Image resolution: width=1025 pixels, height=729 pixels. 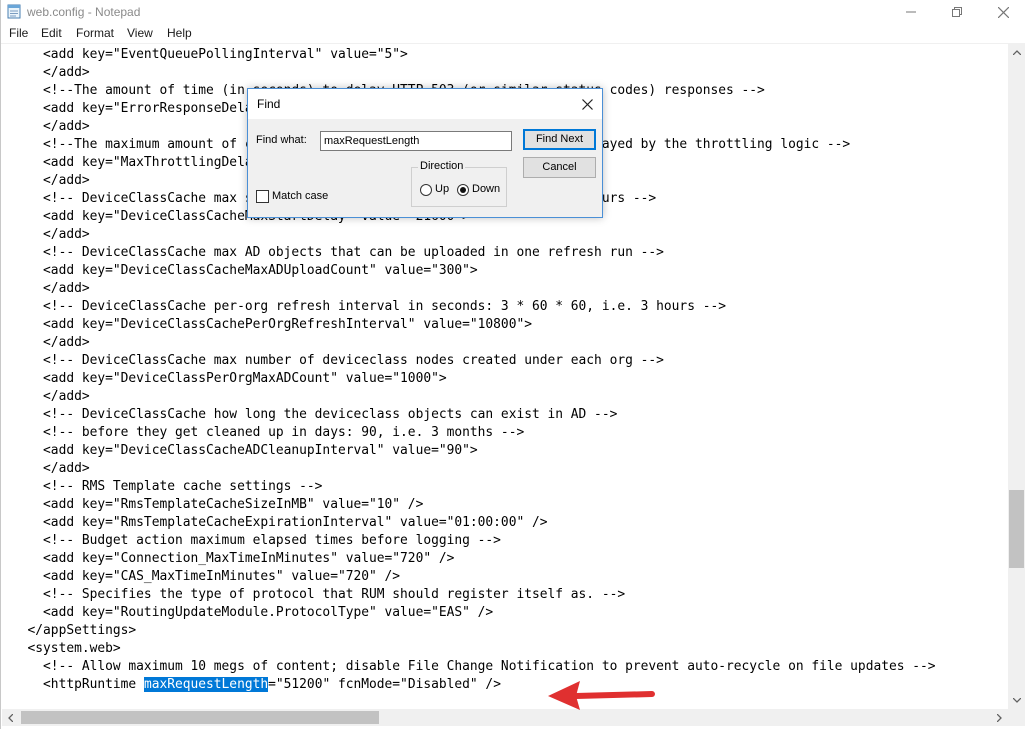 I want to click on chevron-up-icon, so click(x=1016, y=52).